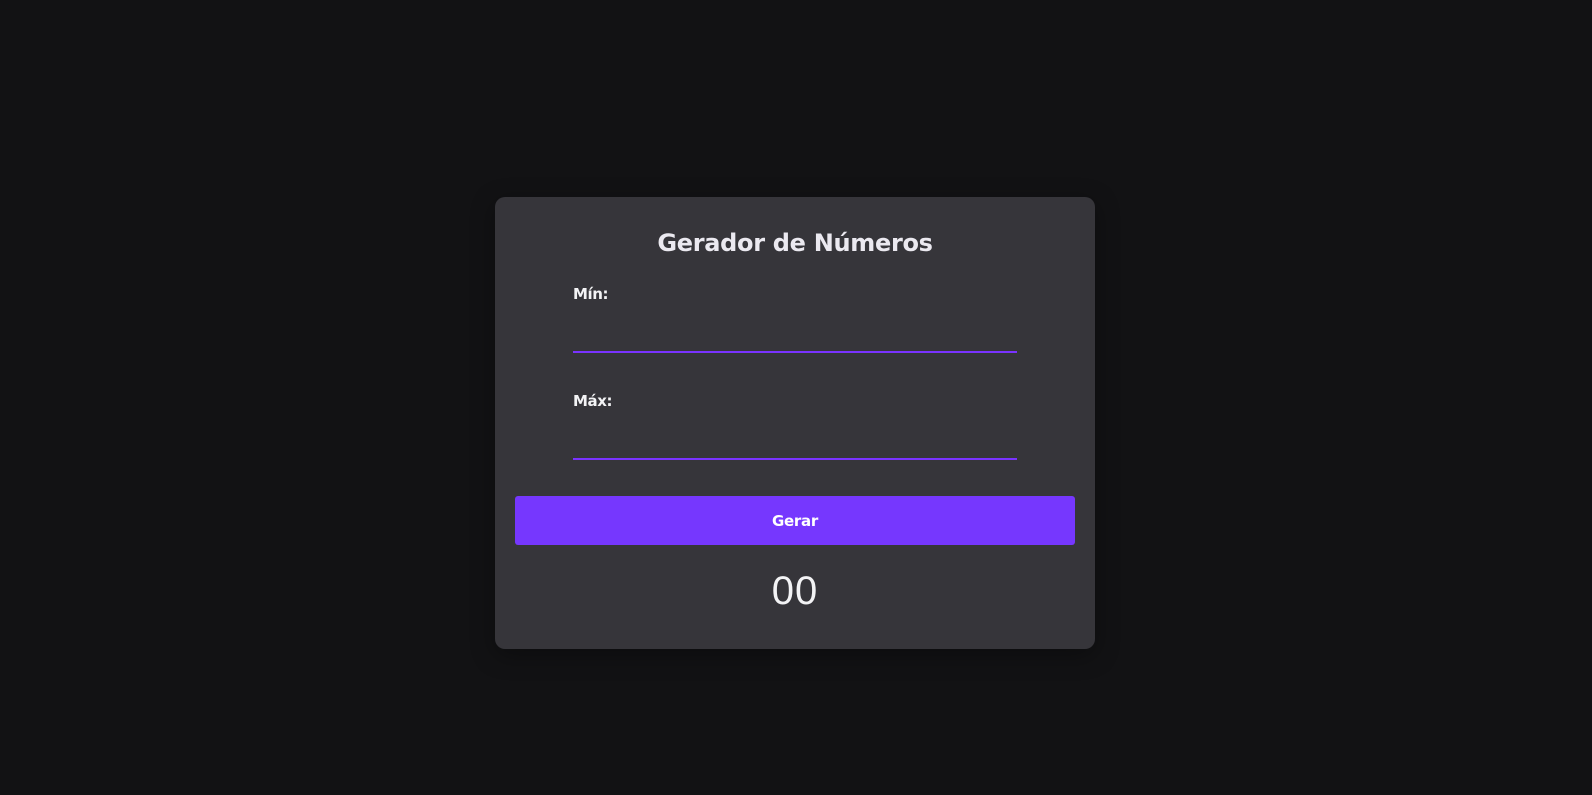  What do you see at coordinates (795, 443) in the screenshot?
I see `max-input` at bounding box center [795, 443].